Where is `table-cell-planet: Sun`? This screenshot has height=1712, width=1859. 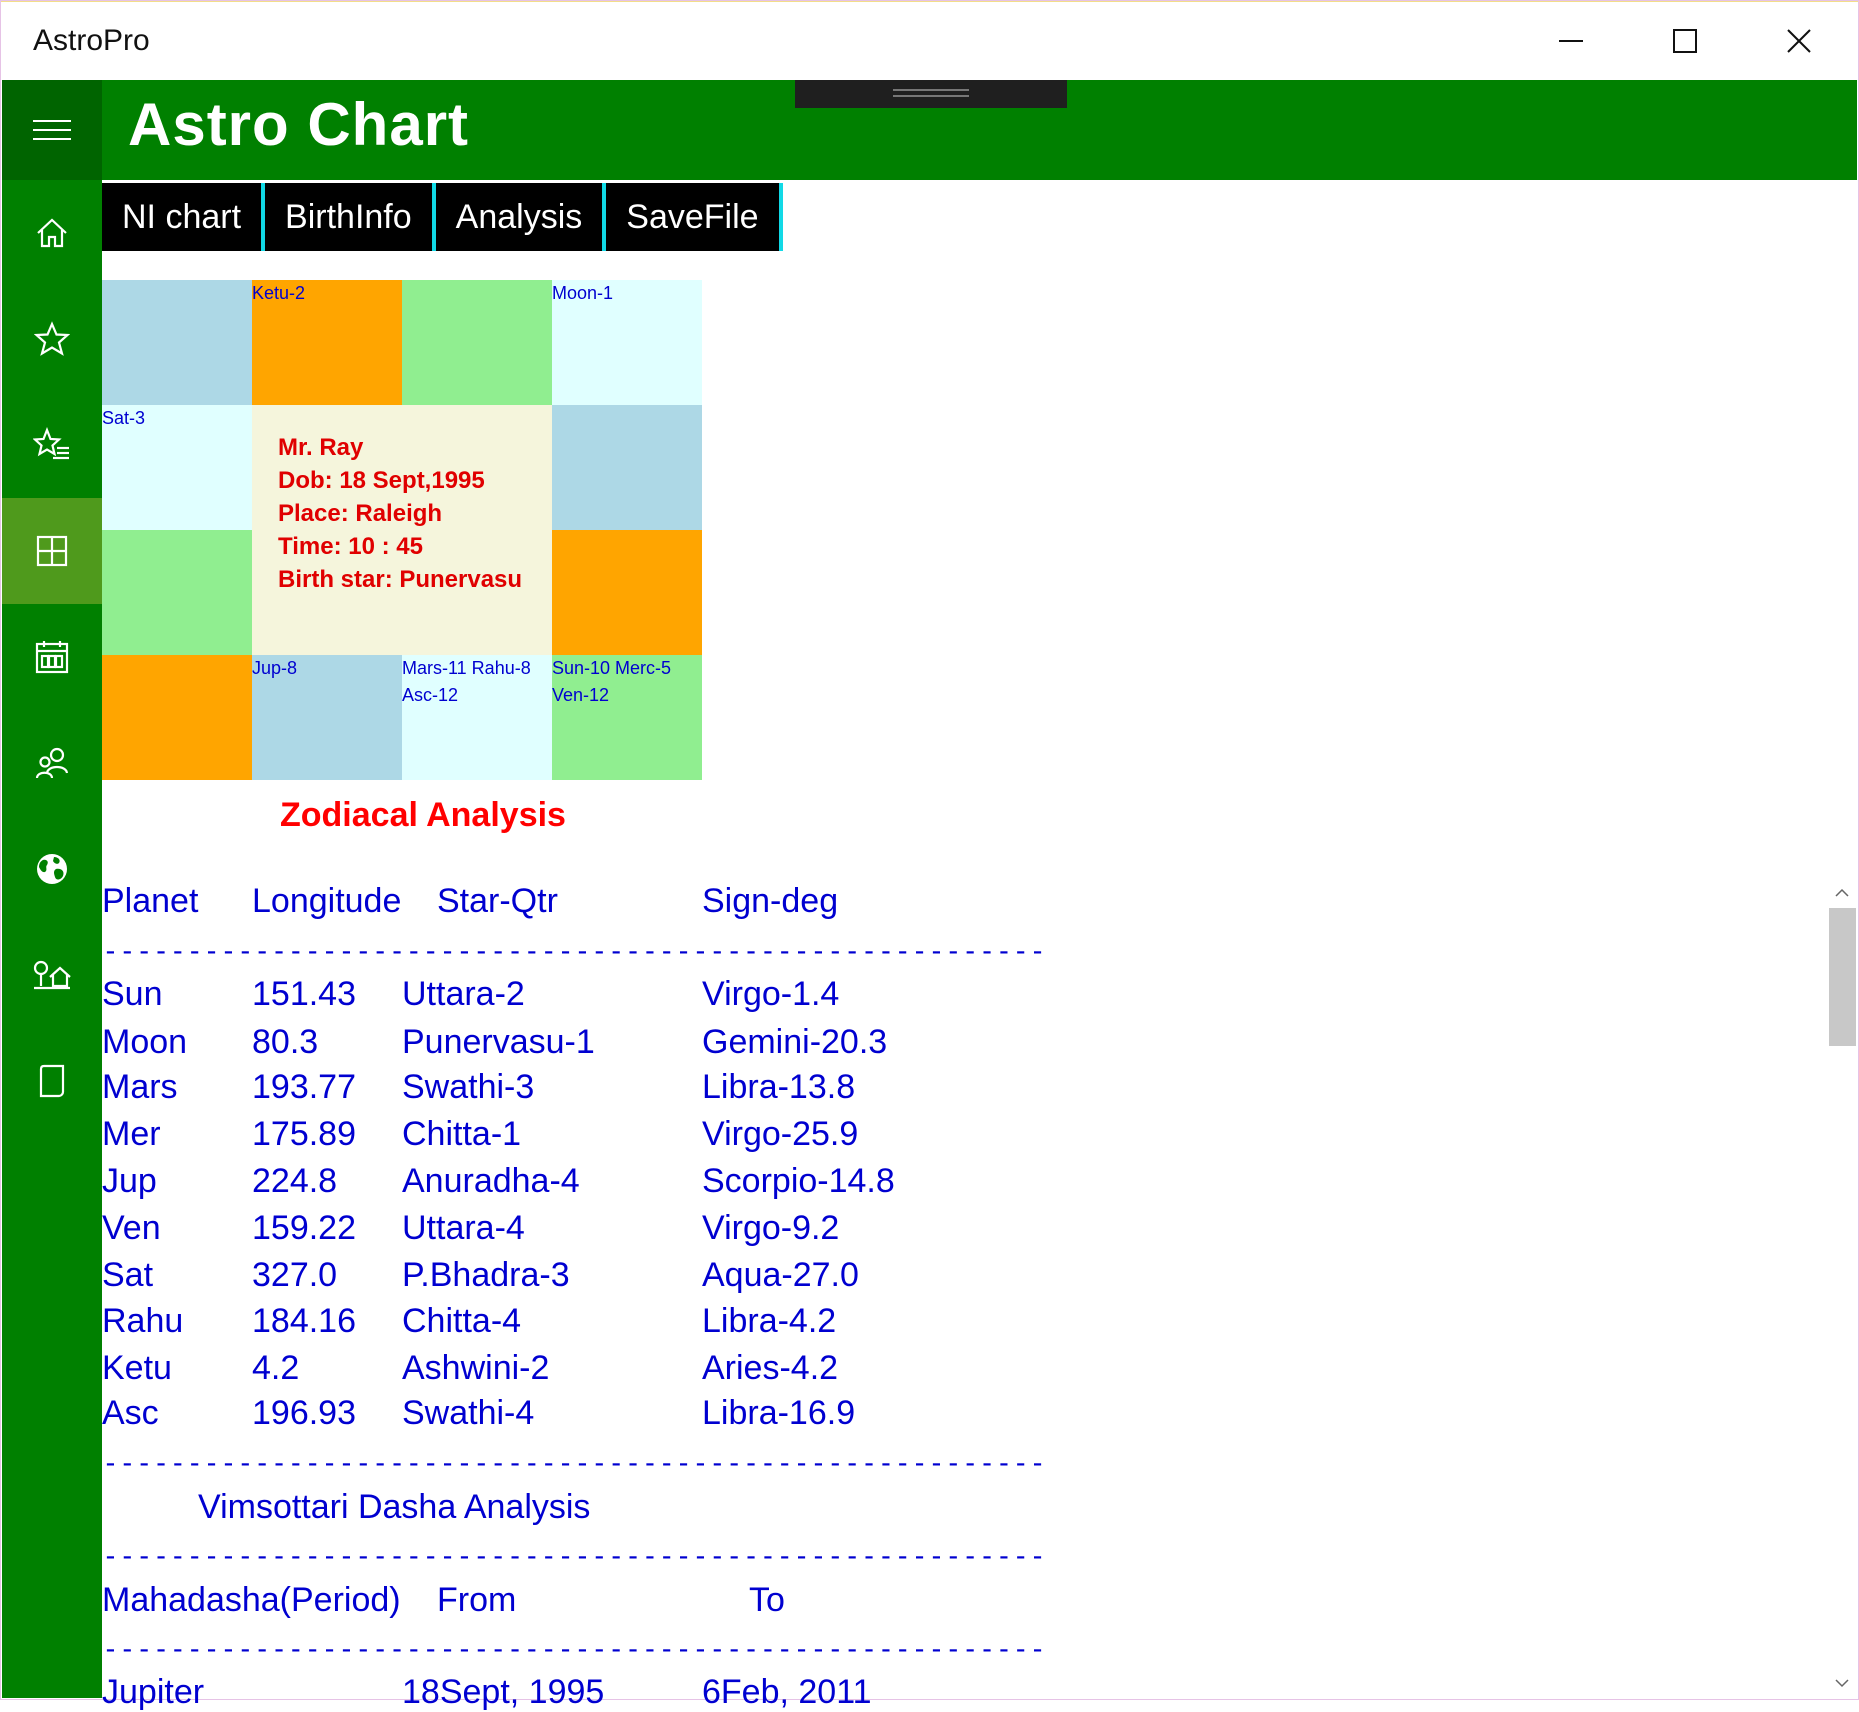
table-cell-planet: Sun is located at coordinates (132, 994).